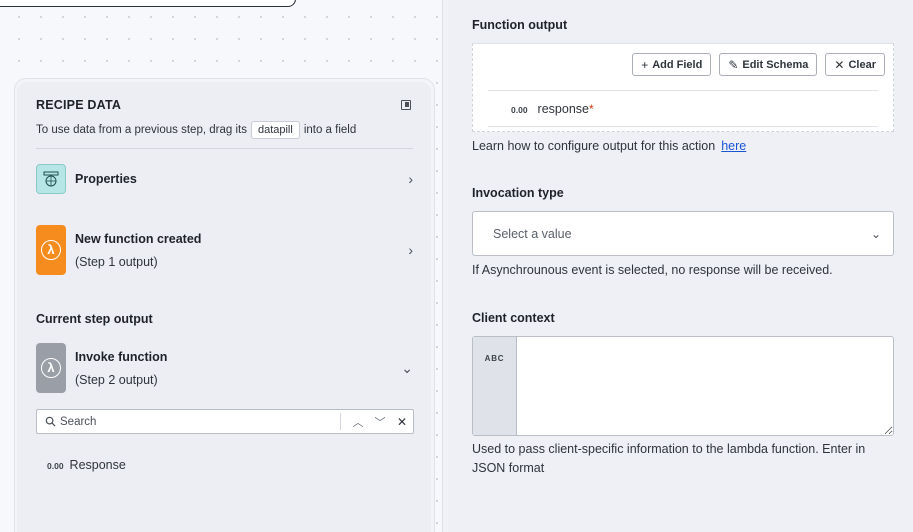 The width and height of the screenshot is (913, 532). Describe the element at coordinates (520, 25) in the screenshot. I see `function-output-label: Function output` at that location.